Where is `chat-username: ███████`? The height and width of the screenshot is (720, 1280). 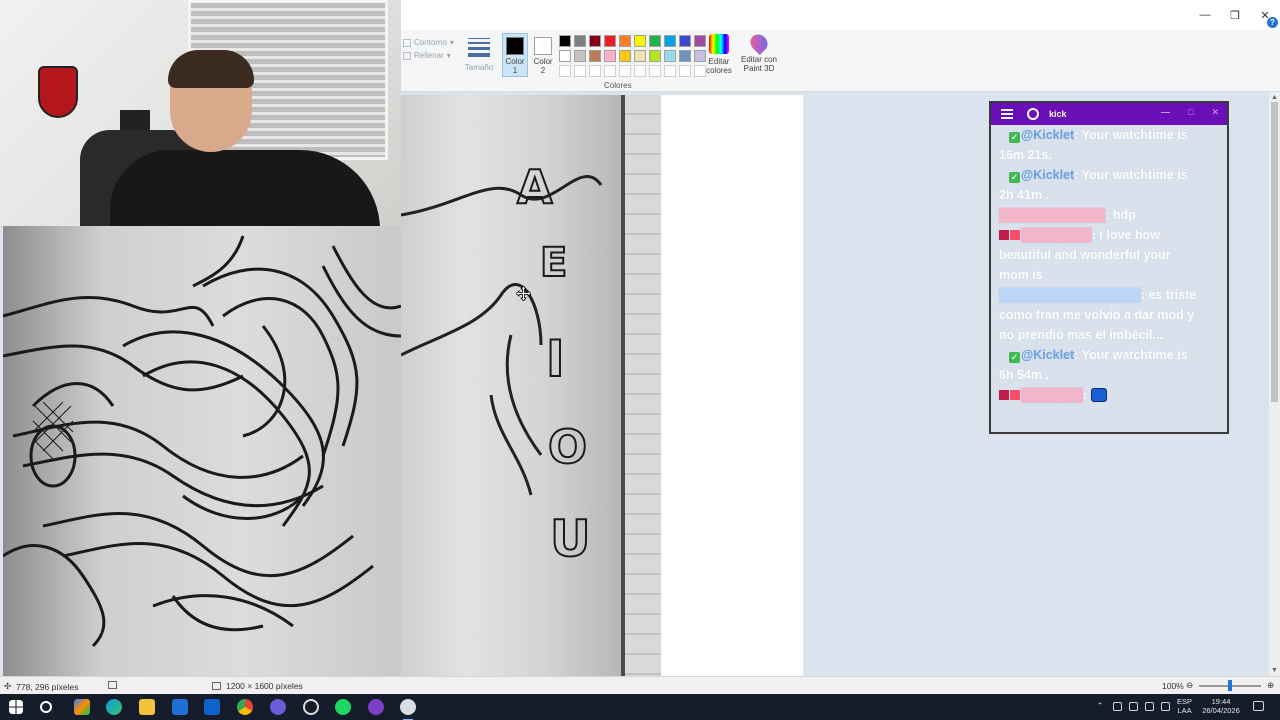
chat-username: ███████ is located at coordinates (1052, 395).